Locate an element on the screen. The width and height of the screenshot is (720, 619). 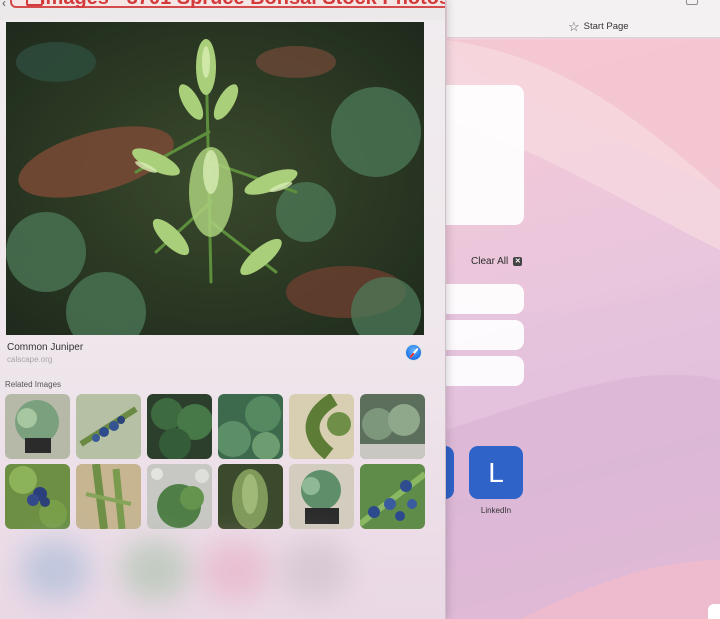
related-images-heading: Related Images is located at coordinates (33, 384).